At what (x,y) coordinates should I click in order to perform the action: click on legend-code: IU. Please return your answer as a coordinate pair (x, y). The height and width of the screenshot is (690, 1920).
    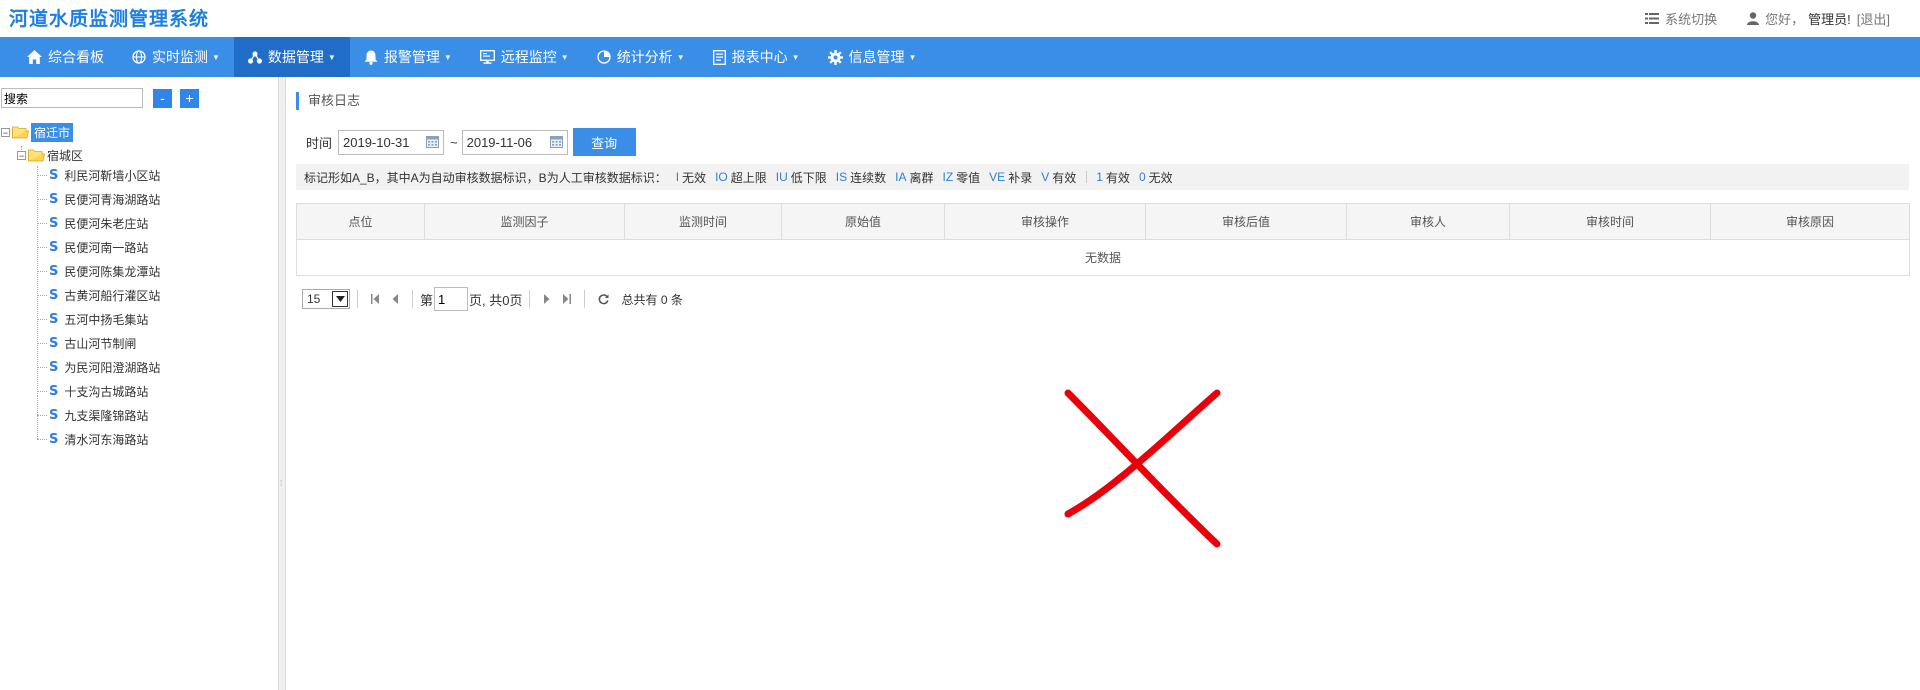
    Looking at the image, I should click on (781, 177).